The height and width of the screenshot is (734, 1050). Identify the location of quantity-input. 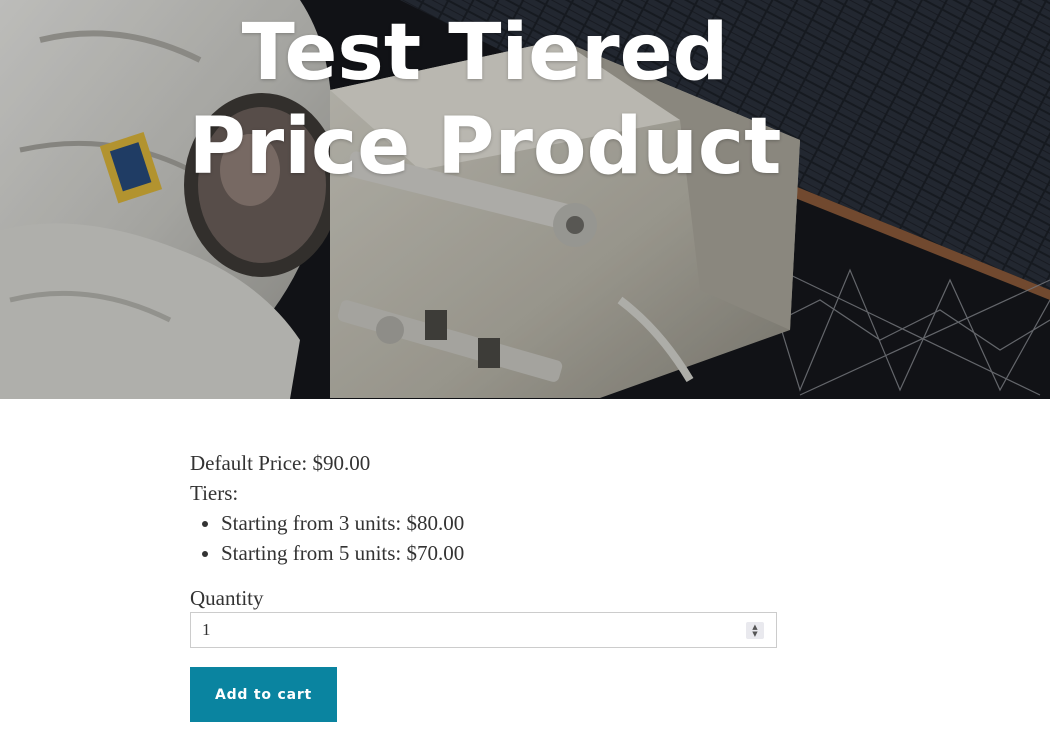
(461, 630).